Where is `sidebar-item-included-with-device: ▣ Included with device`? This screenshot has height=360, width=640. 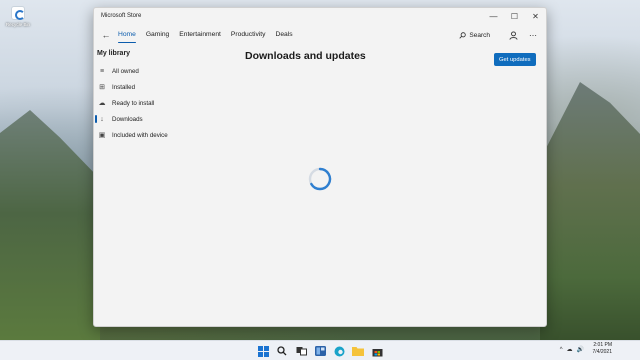
sidebar-item-included-with-device: ▣ Included with device is located at coordinates (139, 135).